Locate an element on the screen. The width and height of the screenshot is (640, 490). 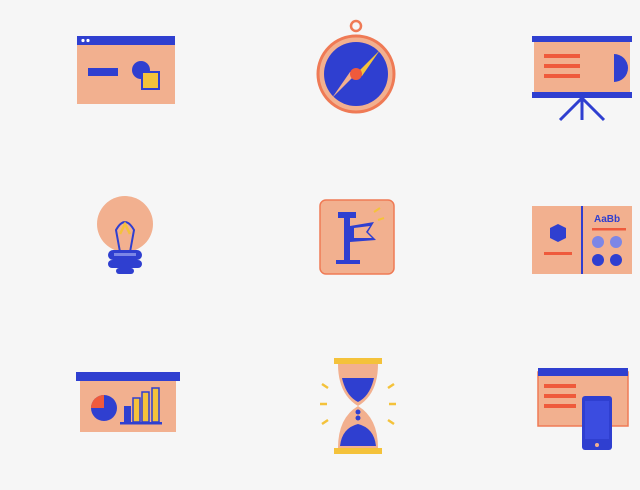
lightbulb-icon is located at coordinates (125, 238).